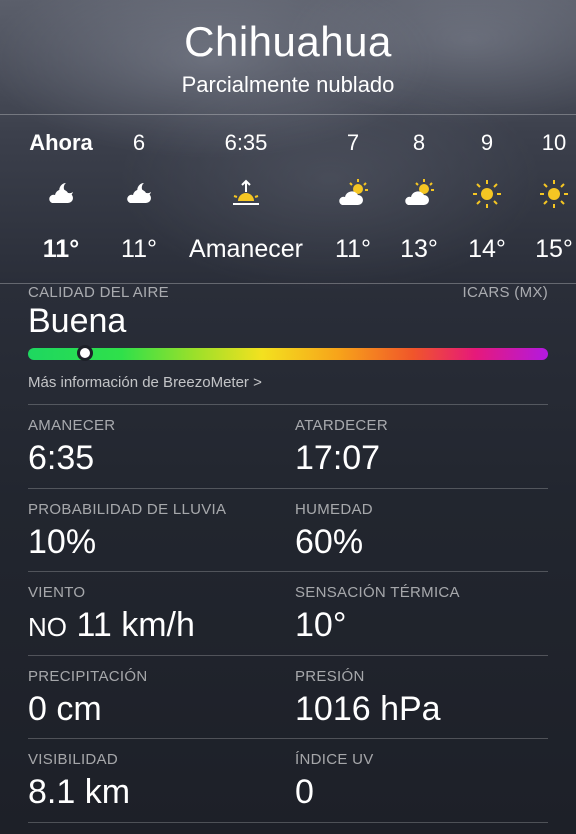  I want to click on hourly-item: 8 13°, so click(419, 199).